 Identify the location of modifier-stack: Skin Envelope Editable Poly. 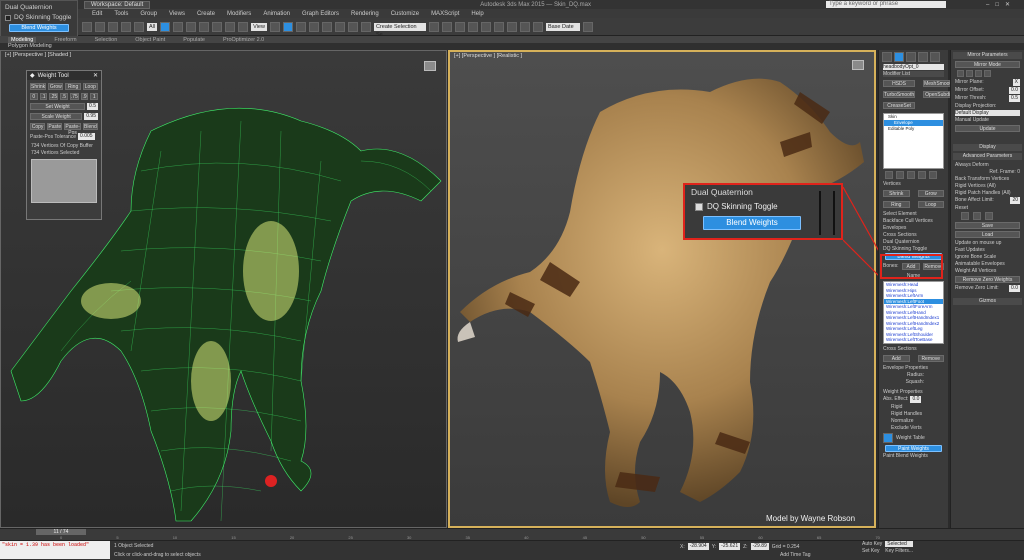
(913, 141).